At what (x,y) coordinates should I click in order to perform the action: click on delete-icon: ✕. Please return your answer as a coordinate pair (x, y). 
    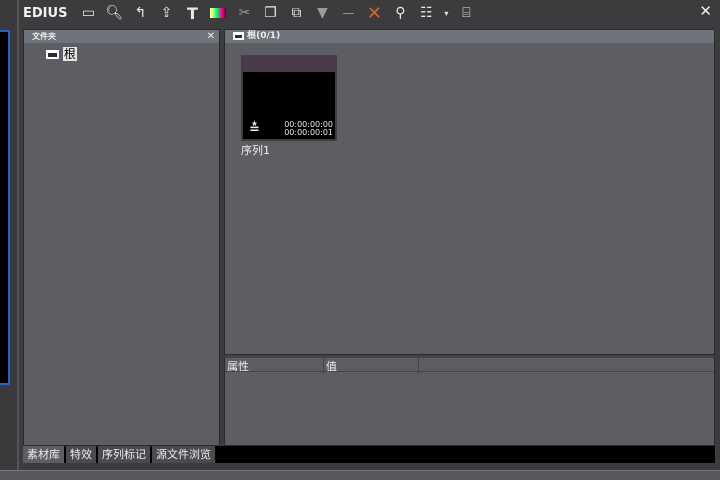
    Looking at the image, I should click on (374, 13).